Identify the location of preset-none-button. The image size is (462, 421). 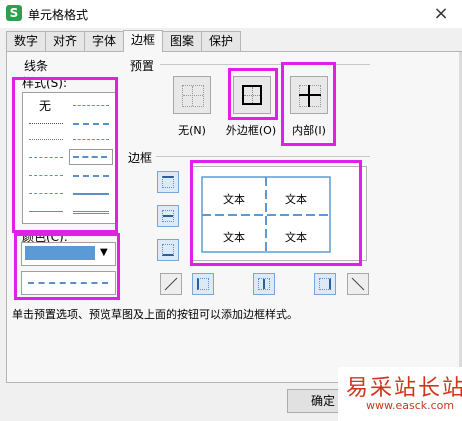
(192, 95).